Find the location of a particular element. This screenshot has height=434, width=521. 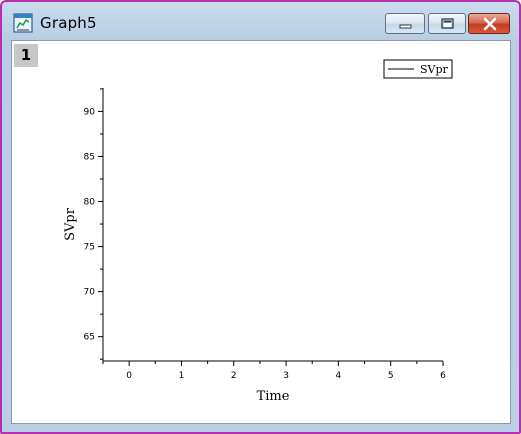

x-axis-title: Time is located at coordinates (273, 396).